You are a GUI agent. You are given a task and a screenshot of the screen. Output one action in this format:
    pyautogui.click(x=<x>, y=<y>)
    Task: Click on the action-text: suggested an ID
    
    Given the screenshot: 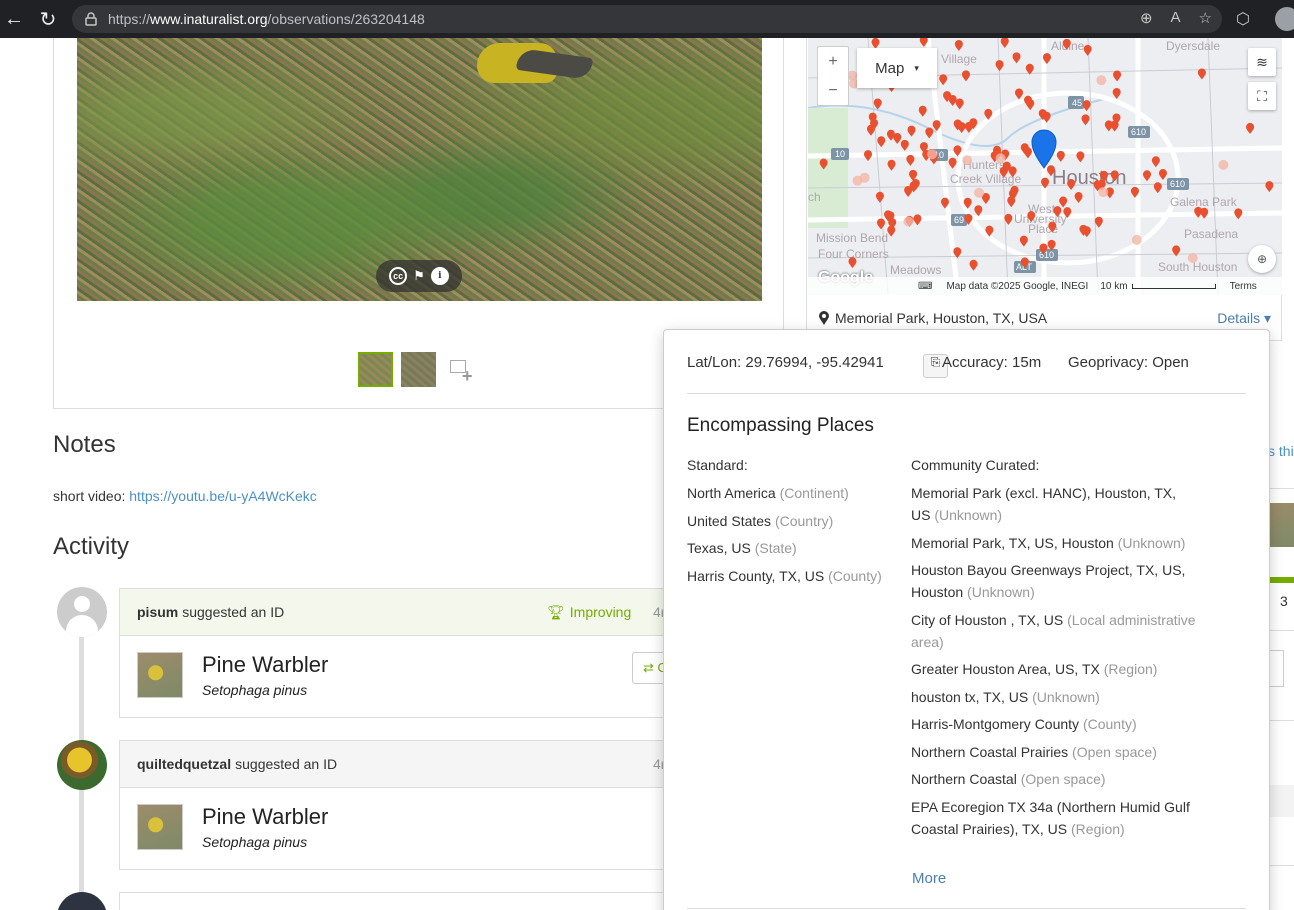 What is the action you would take?
    pyautogui.click(x=286, y=764)
    